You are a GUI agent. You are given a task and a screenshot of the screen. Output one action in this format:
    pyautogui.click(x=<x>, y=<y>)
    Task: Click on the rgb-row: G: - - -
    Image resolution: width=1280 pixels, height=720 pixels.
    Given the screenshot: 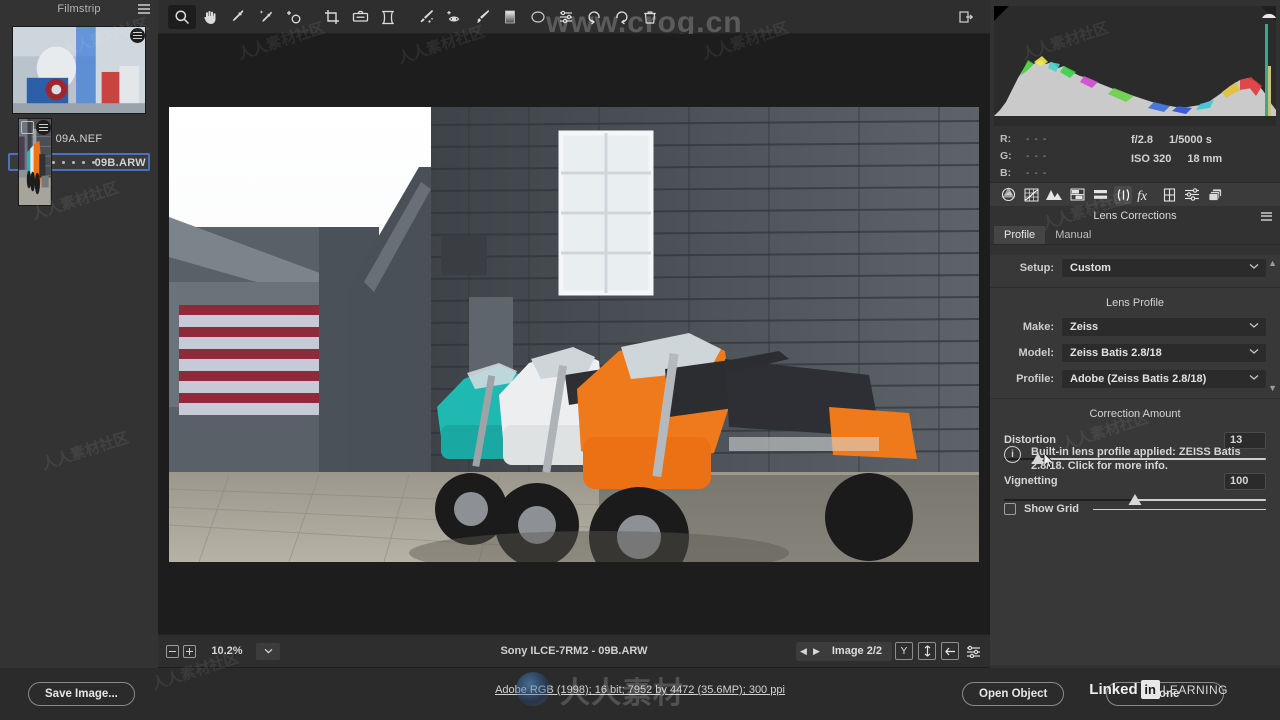 What is the action you would take?
    pyautogui.click(x=1052, y=155)
    